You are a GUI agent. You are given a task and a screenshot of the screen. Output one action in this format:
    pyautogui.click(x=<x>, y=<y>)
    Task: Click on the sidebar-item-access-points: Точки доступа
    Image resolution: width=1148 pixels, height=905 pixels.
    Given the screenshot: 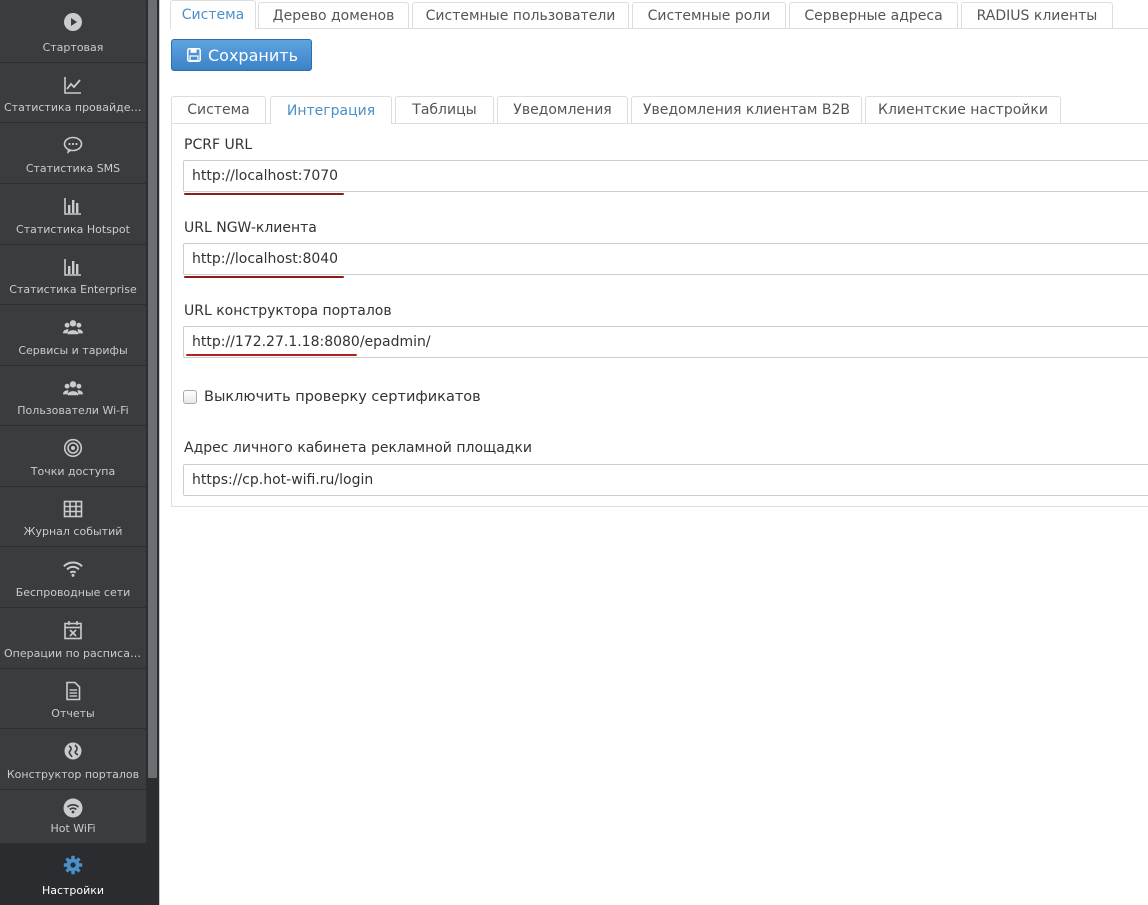 What is the action you would take?
    pyautogui.click(x=73, y=456)
    